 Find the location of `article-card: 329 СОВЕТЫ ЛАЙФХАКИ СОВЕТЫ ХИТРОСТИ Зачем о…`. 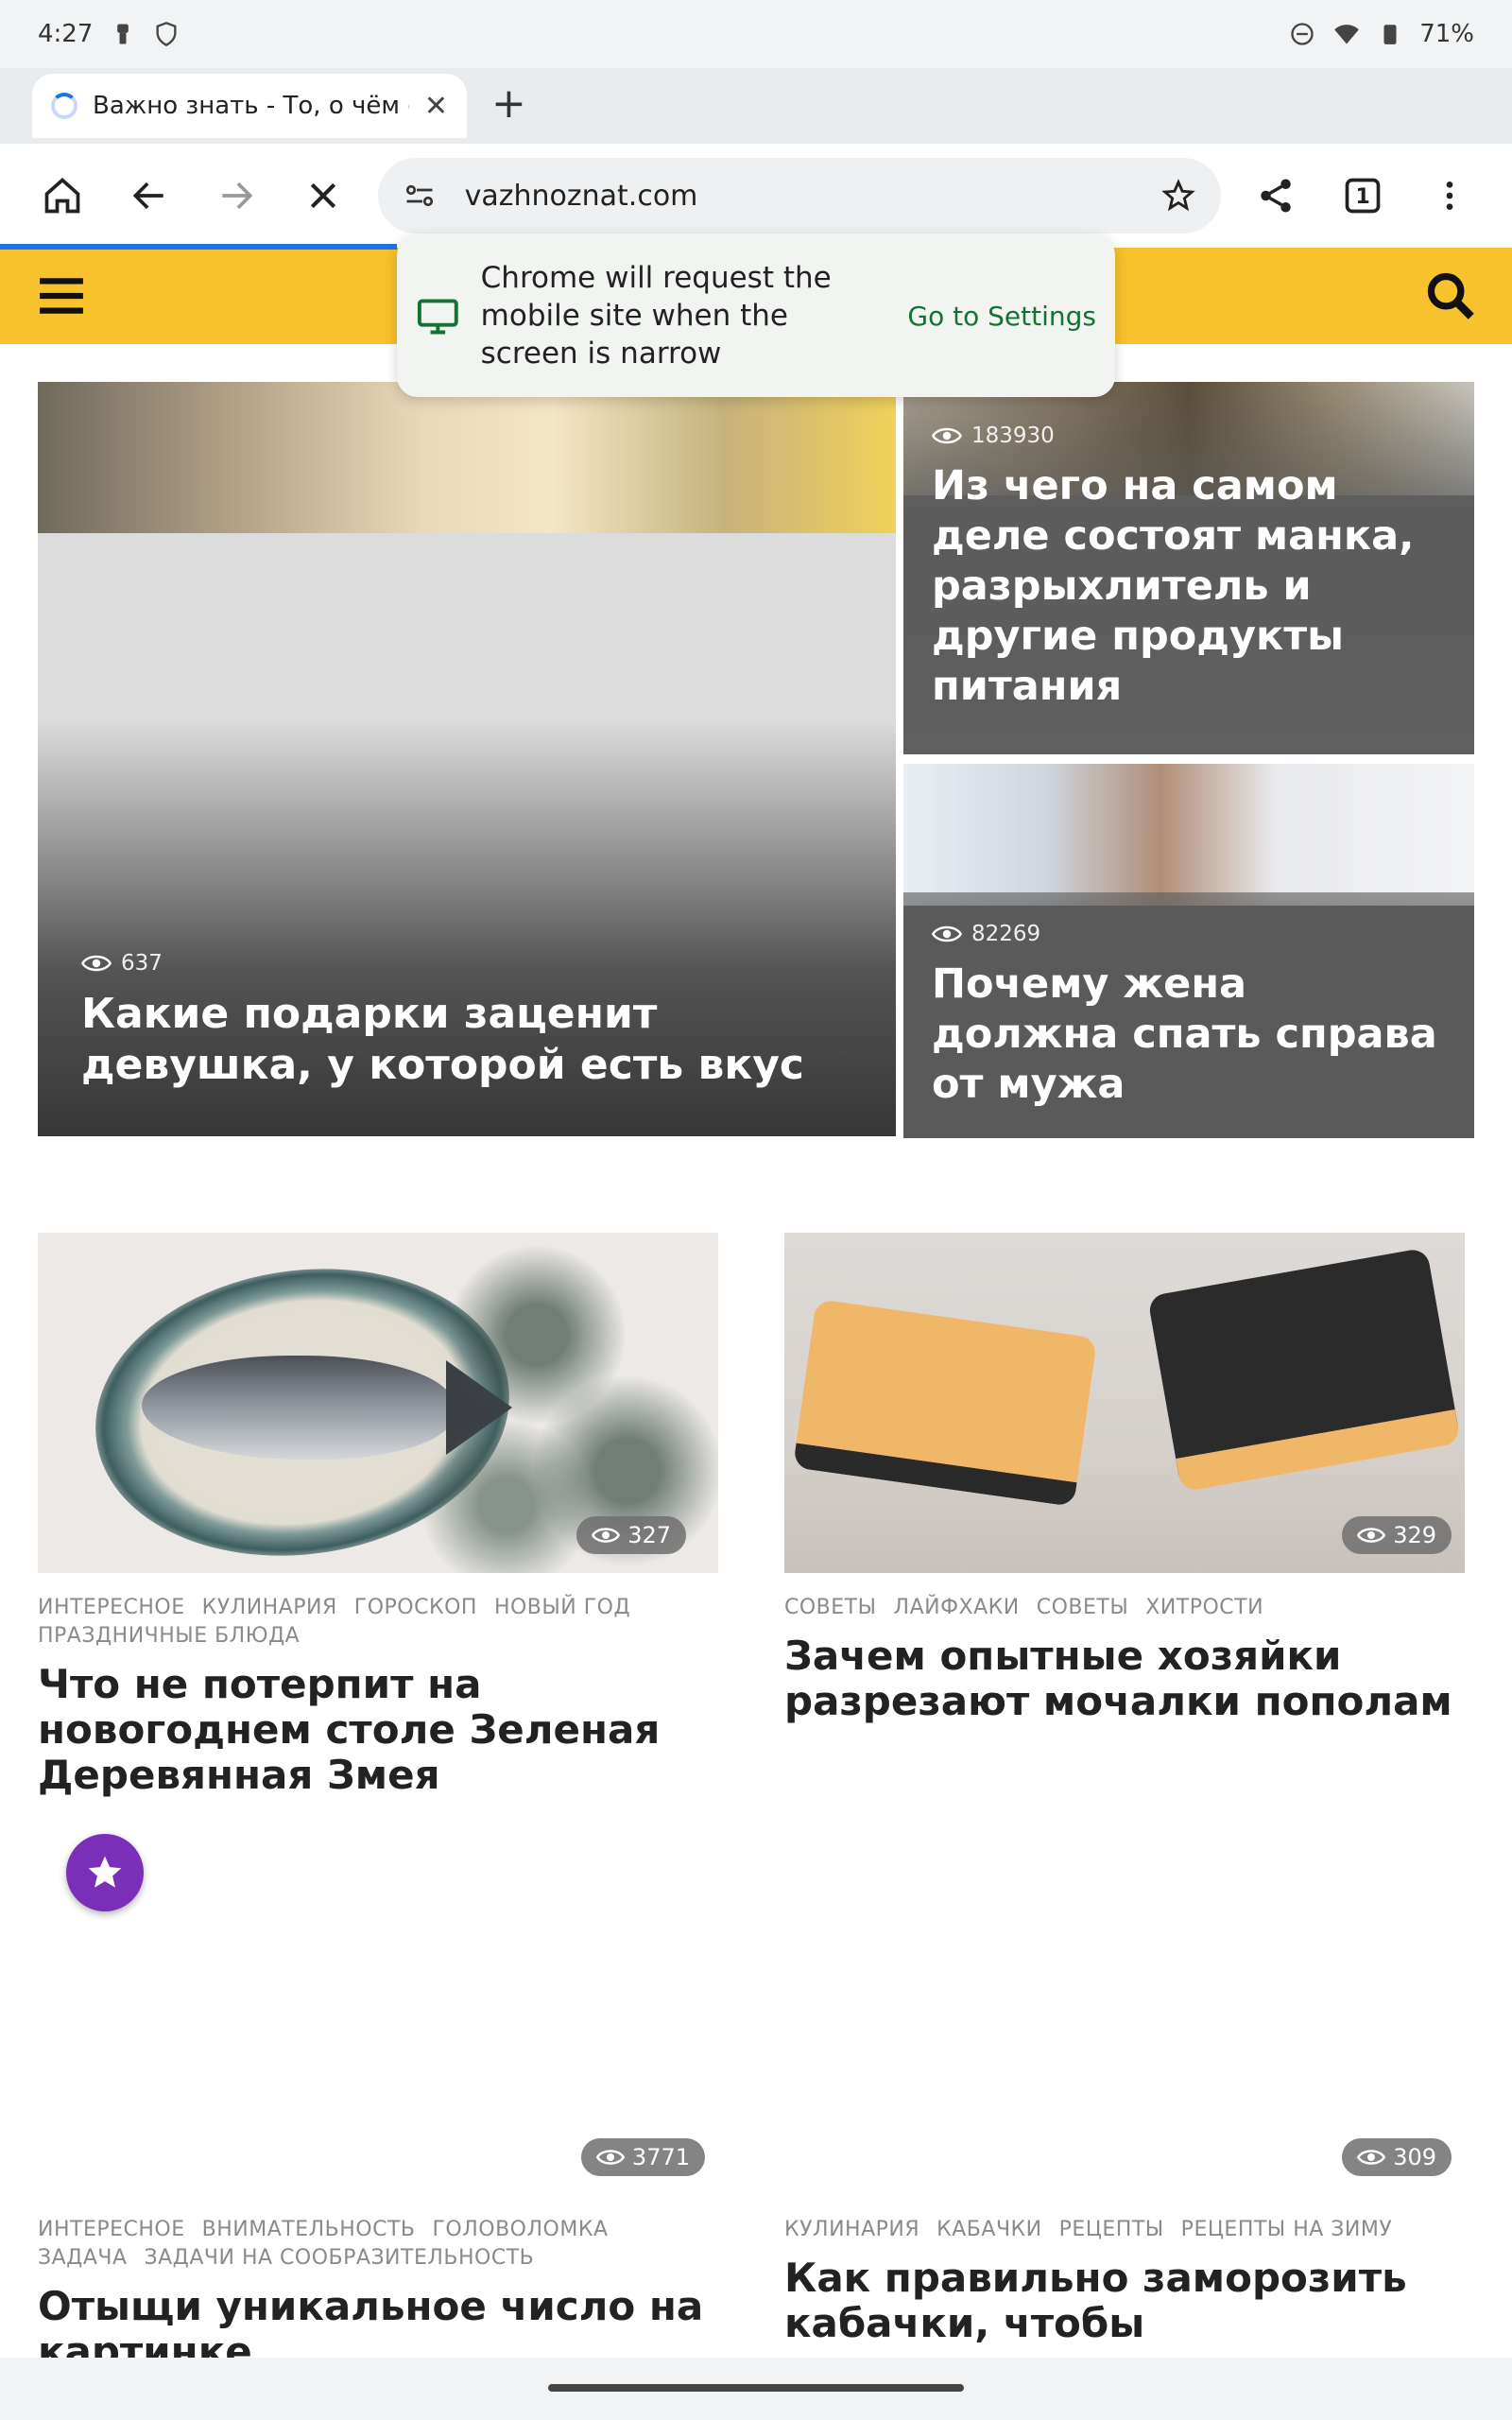

article-card: 329 СОВЕТЫ ЛАЙФХАКИ СОВЕТЫ ХИТРОСТИ Зачем о… is located at coordinates (1124, 1478).